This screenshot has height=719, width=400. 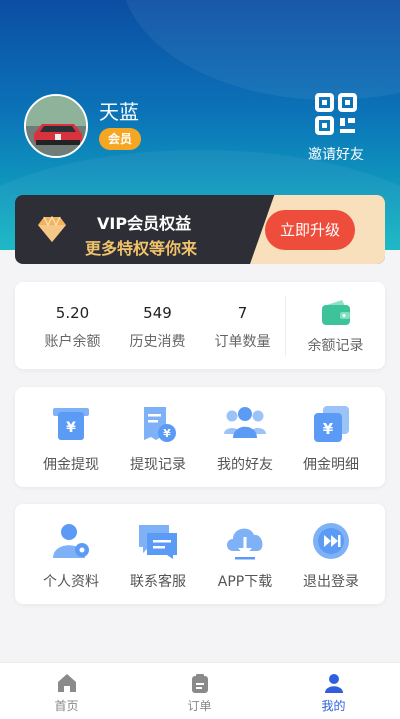 I want to click on withdraw-record-icon: ¥, so click(x=160, y=424).